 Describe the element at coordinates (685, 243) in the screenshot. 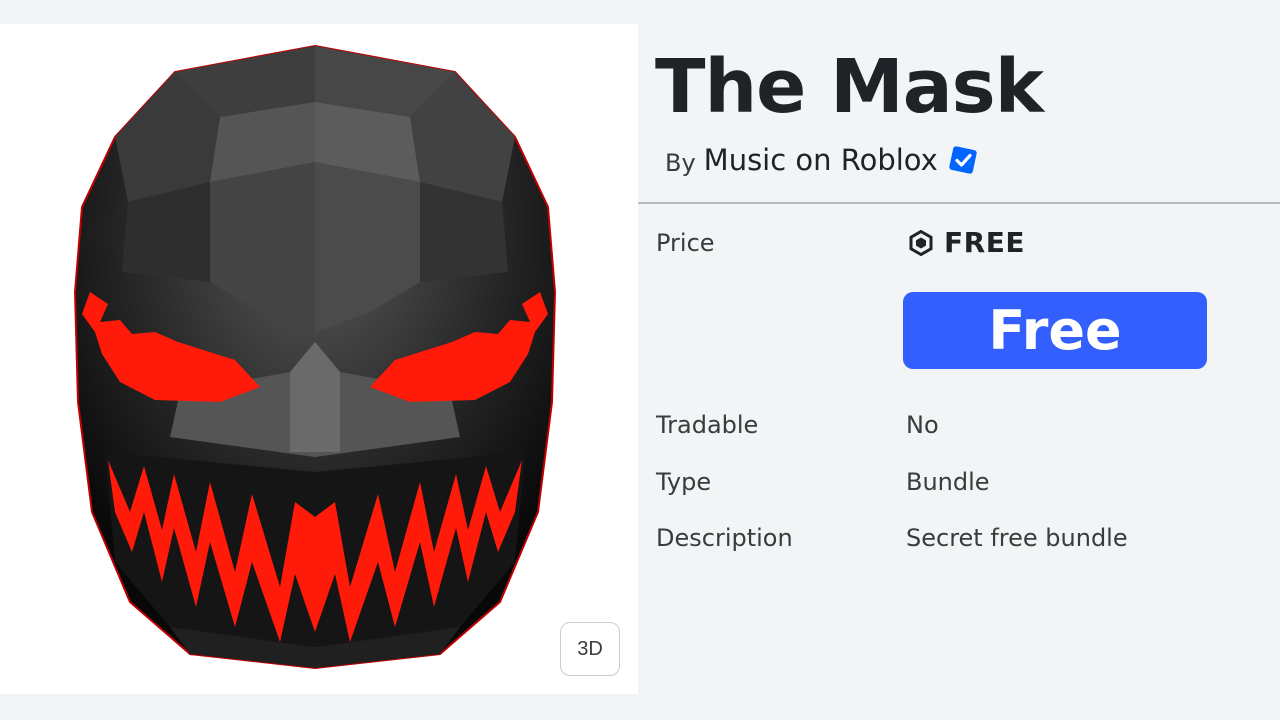

I see `price-label: Price` at that location.